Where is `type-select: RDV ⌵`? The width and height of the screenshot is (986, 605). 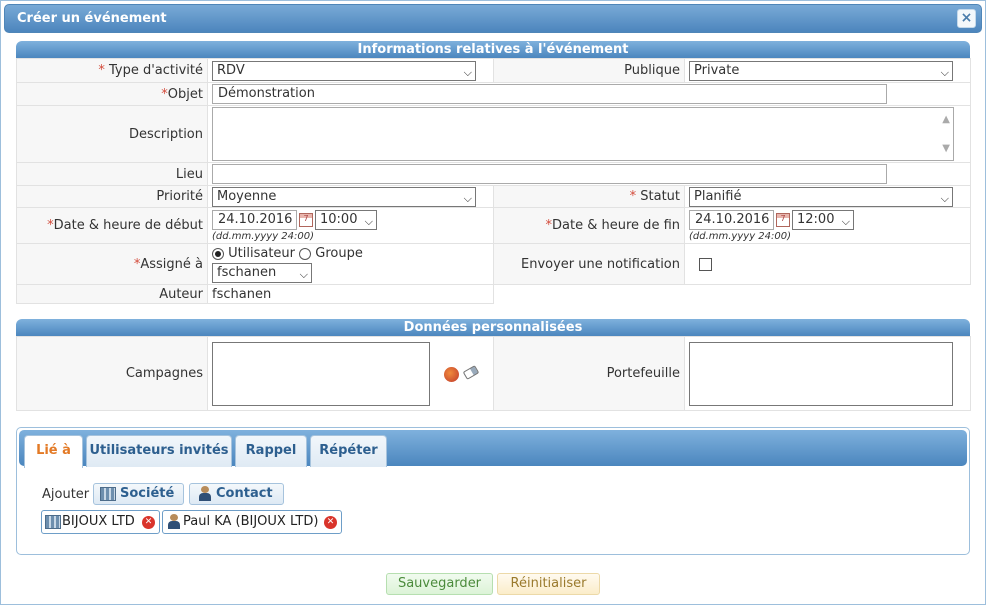
type-select: RDV ⌵ is located at coordinates (344, 70).